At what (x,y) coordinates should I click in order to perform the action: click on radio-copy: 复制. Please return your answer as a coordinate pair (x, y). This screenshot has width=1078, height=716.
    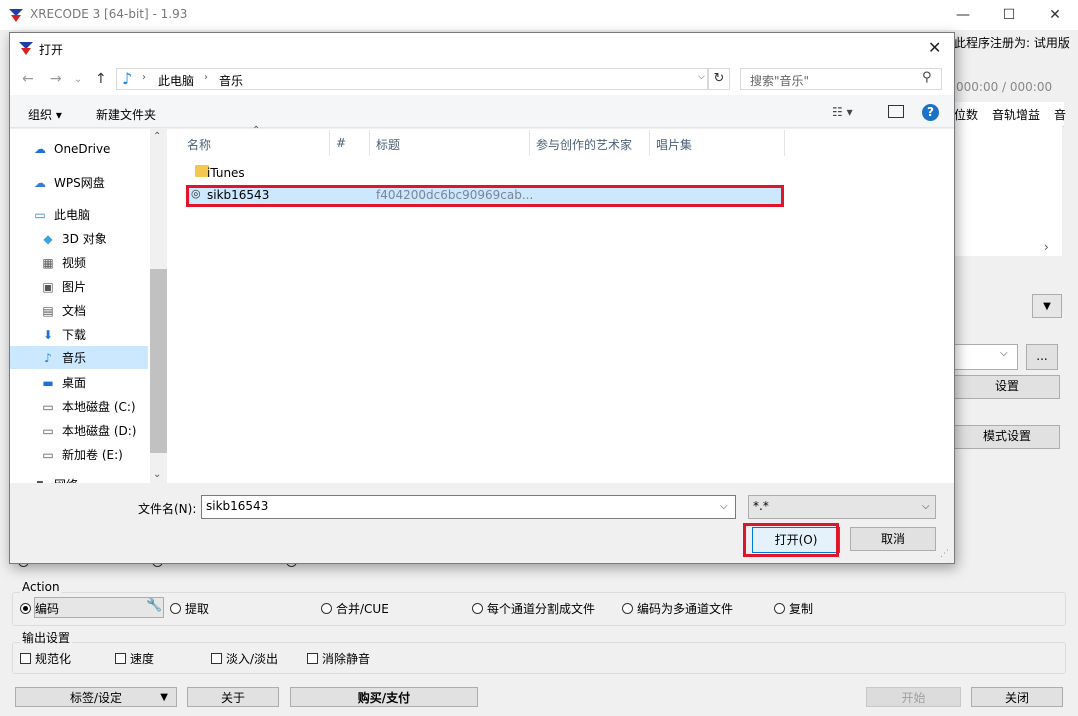
    Looking at the image, I should click on (793, 608).